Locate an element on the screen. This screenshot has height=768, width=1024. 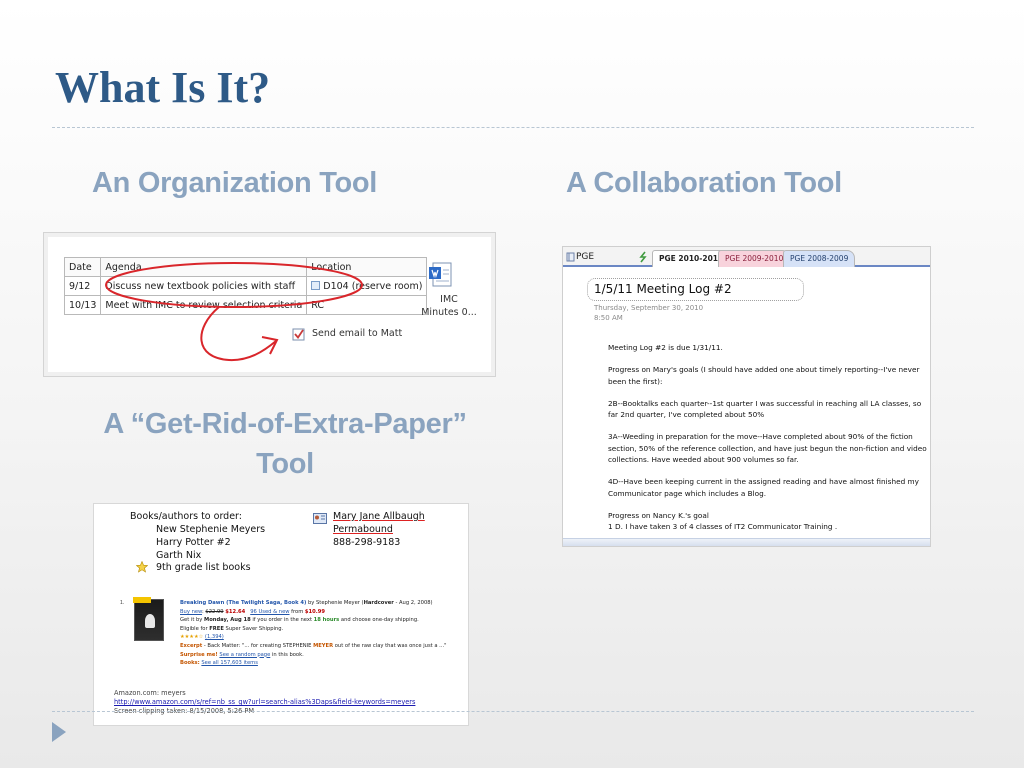
list-item: Garth Nix is located at coordinates (179, 555).